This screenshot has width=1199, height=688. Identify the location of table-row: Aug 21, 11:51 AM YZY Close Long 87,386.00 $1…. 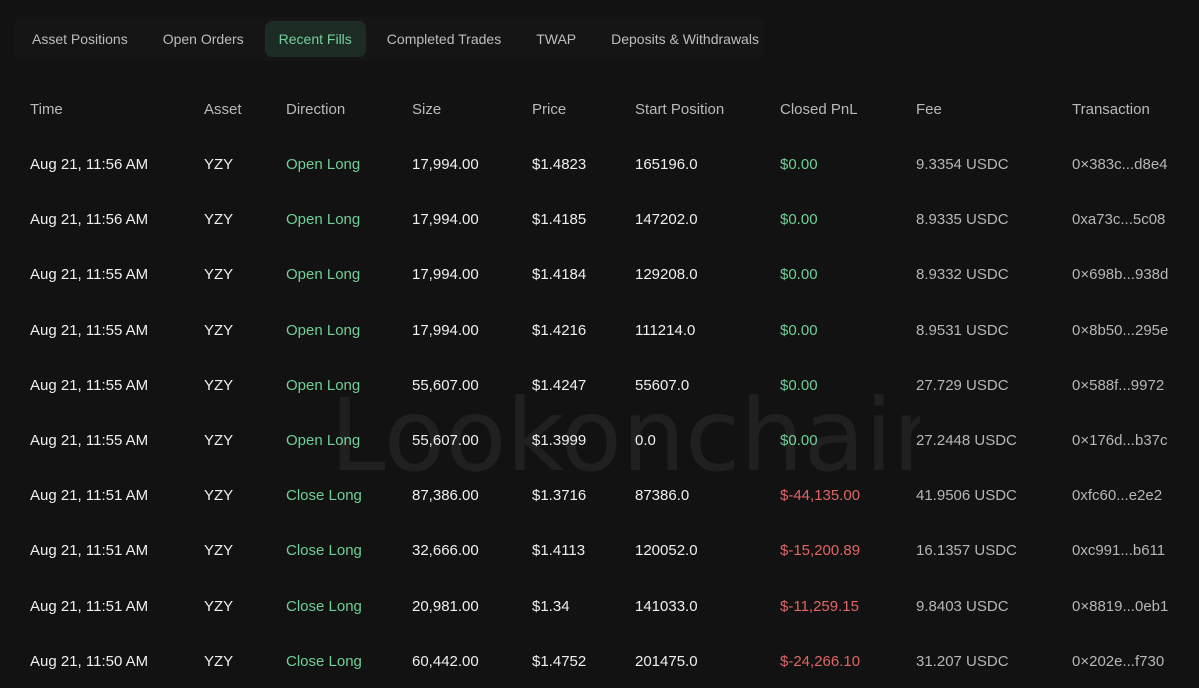
(599, 496).